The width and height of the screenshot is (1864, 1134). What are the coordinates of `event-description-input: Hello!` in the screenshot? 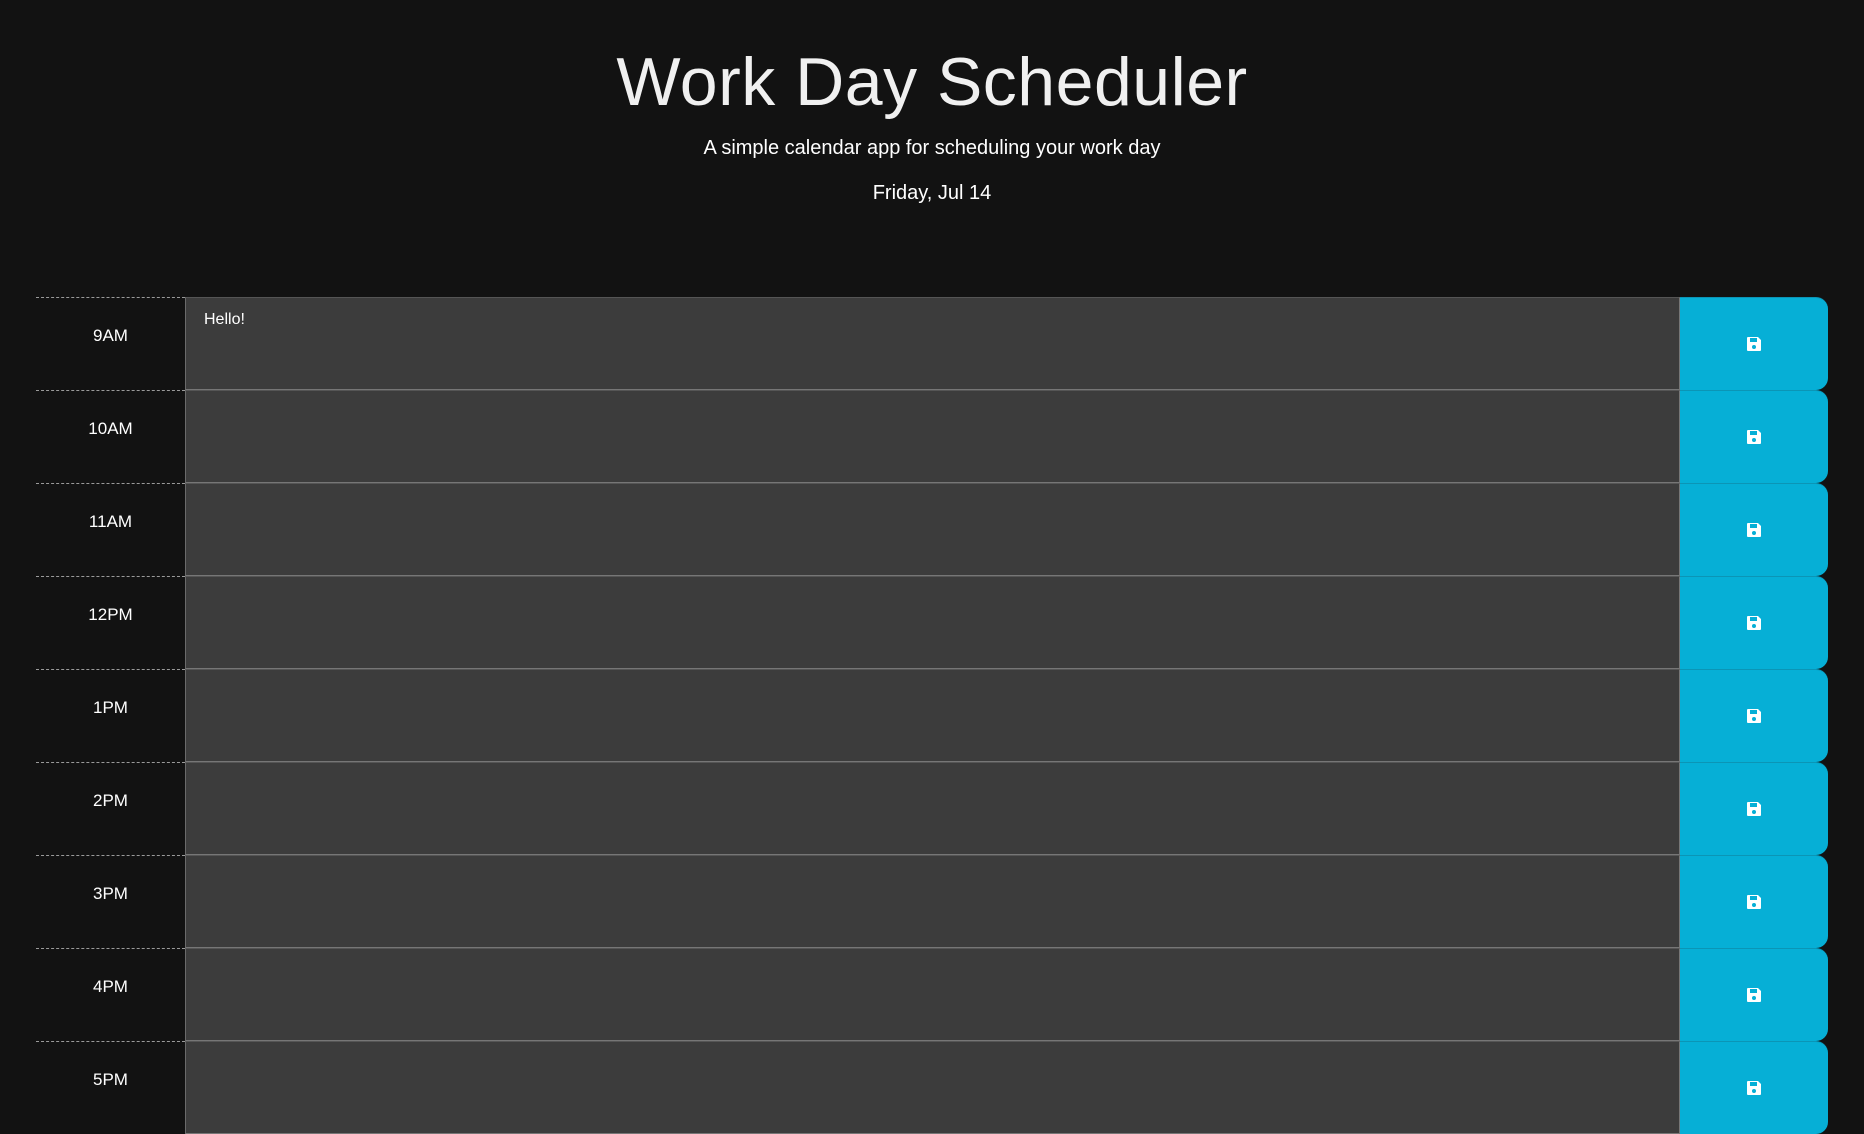 It's located at (932, 343).